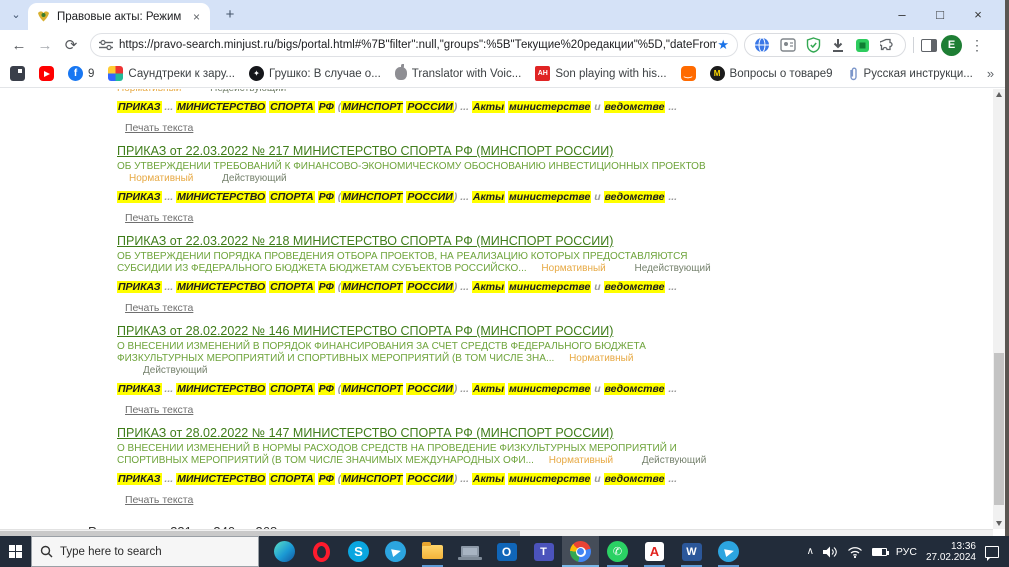 The image size is (1009, 567). Describe the element at coordinates (75, 73) in the screenshot. I see `facebook-icon: f` at that location.